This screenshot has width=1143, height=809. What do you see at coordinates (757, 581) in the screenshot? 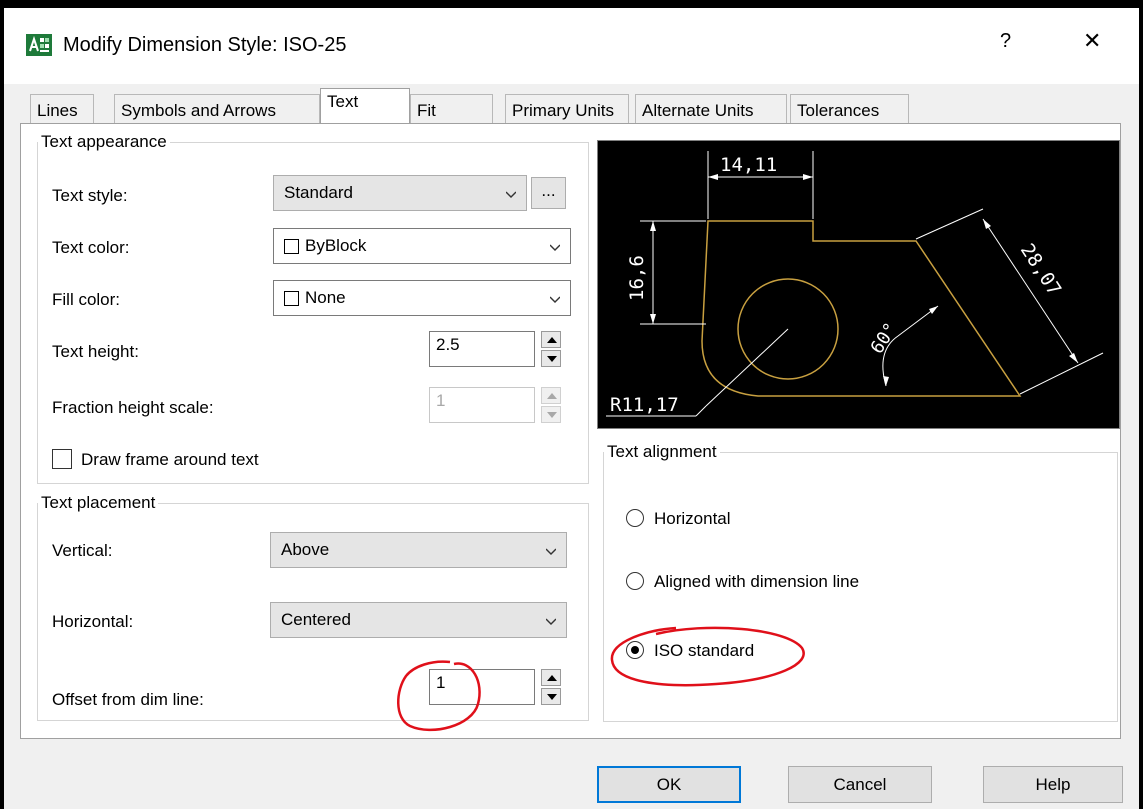
I see `aligned-with-dimension-line-label: Aligned with dimension line` at bounding box center [757, 581].